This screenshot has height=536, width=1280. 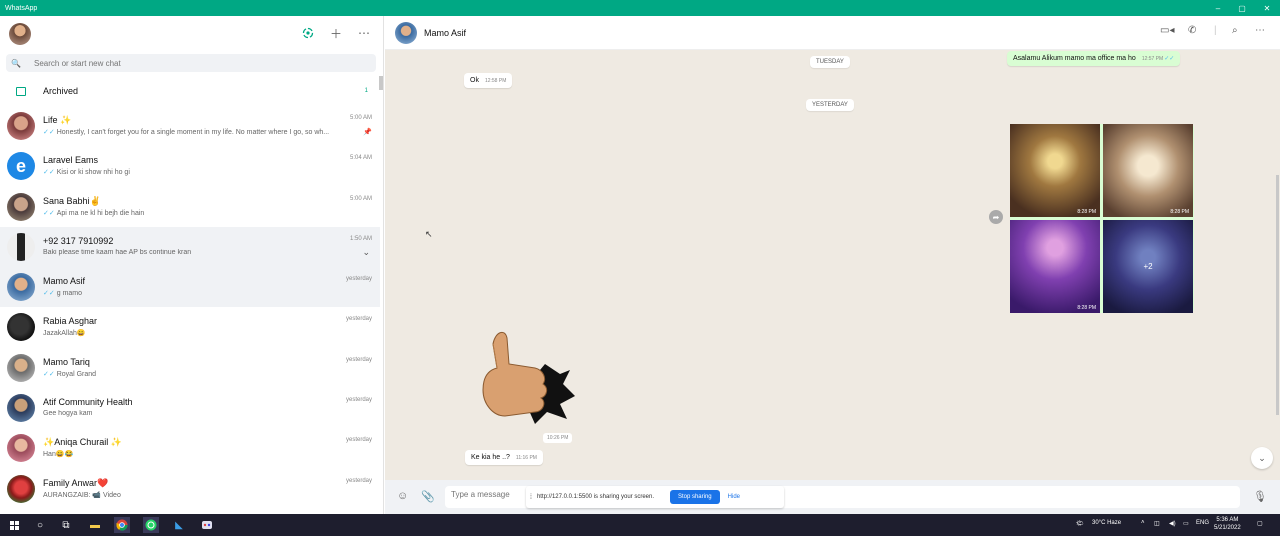 What do you see at coordinates (190, 448) in the screenshot?
I see `chat-item: ✨Aniqa Churail ✨ yesterday Han😄😂` at bounding box center [190, 448].